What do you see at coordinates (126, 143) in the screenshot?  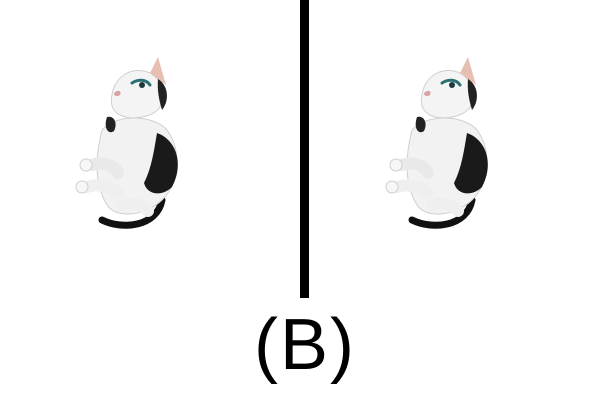 I see `cat-photo-left` at bounding box center [126, 143].